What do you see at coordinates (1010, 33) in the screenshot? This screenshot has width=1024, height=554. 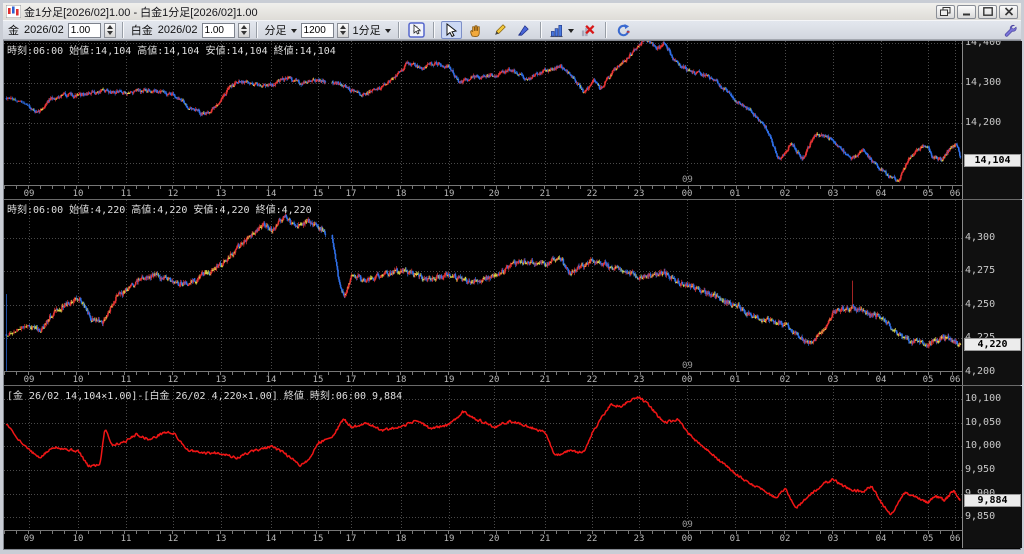 I see `settings-wrench-icon` at bounding box center [1010, 33].